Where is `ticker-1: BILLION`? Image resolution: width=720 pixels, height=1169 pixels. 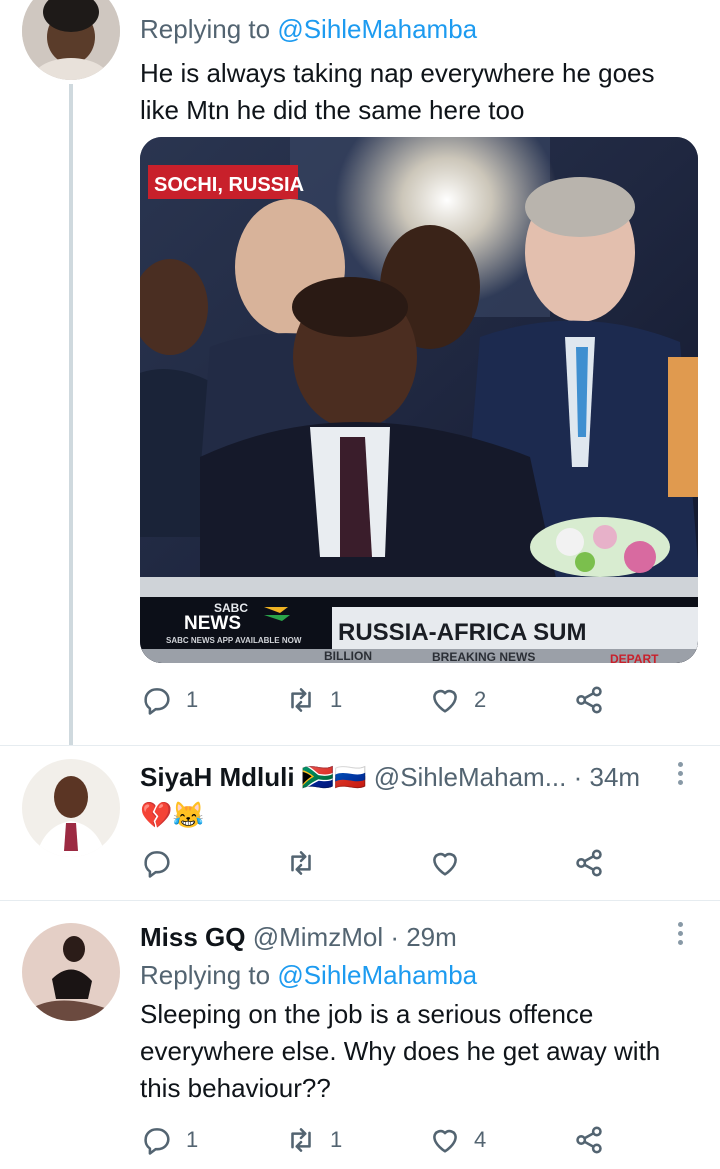 ticker-1: BILLION is located at coordinates (348, 656).